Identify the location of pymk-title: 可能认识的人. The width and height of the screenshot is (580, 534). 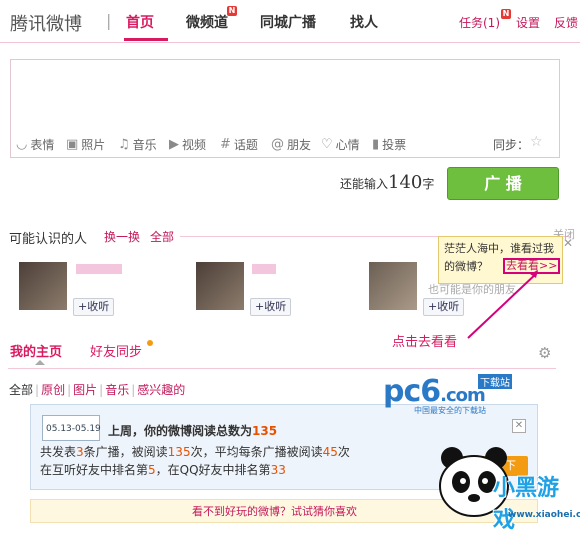
(48, 239).